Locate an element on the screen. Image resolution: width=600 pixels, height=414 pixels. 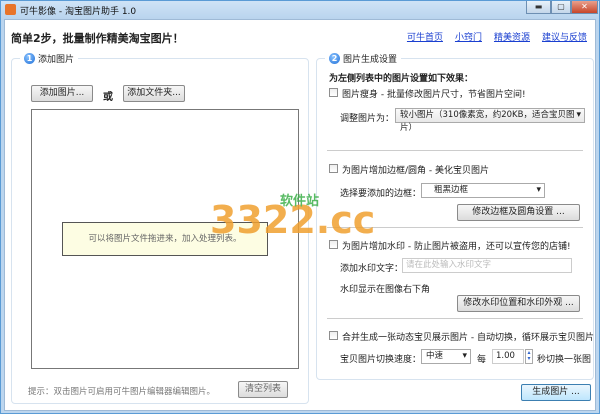
resize-field-label: 调整图片为： is located at coordinates (367, 119).